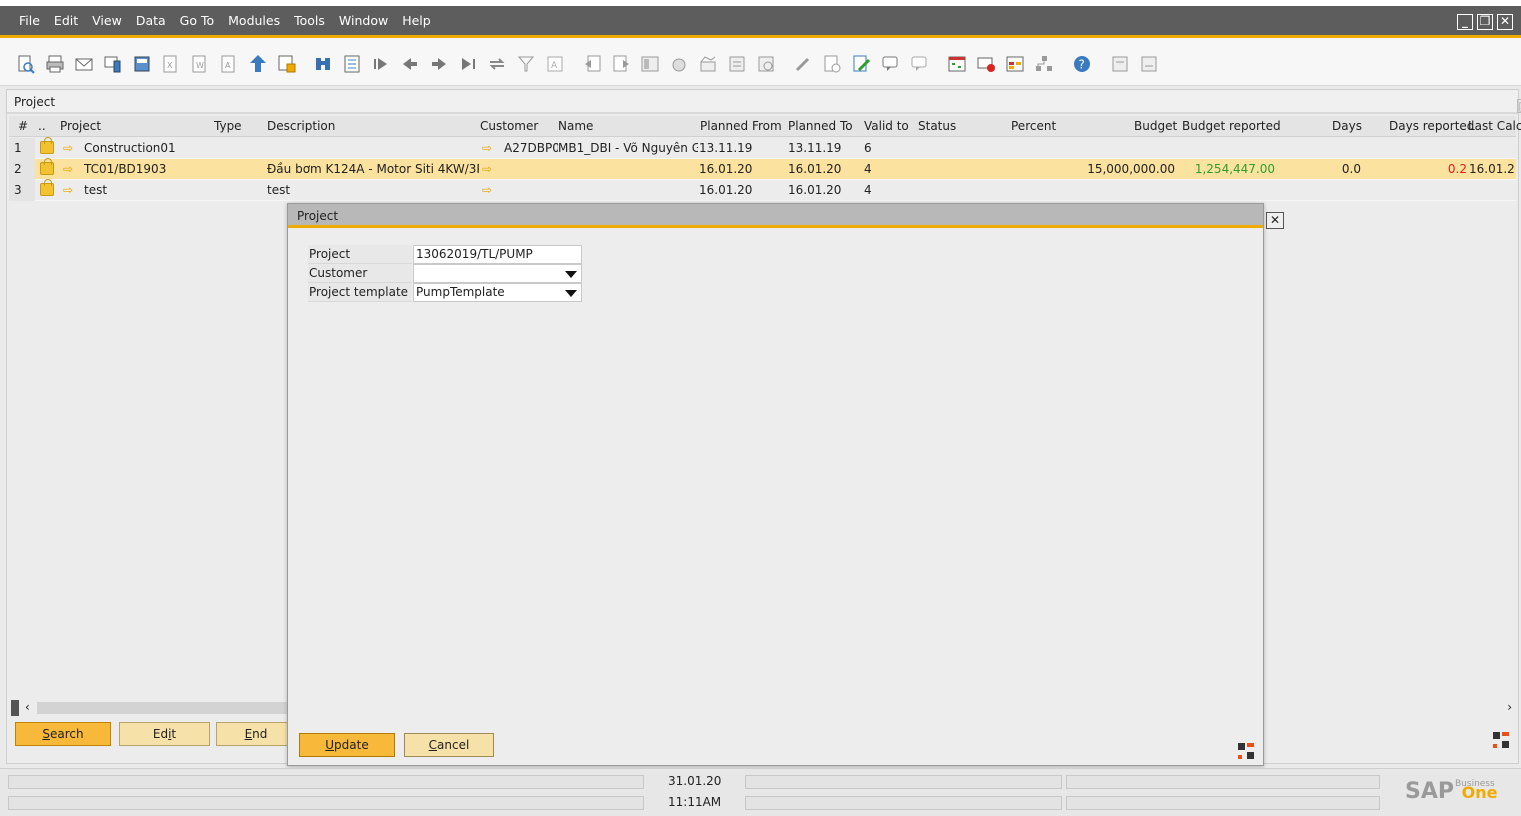 Image resolution: width=1521 pixels, height=816 pixels. What do you see at coordinates (766, 64) in the screenshot?
I see `form-settings-icon` at bounding box center [766, 64].